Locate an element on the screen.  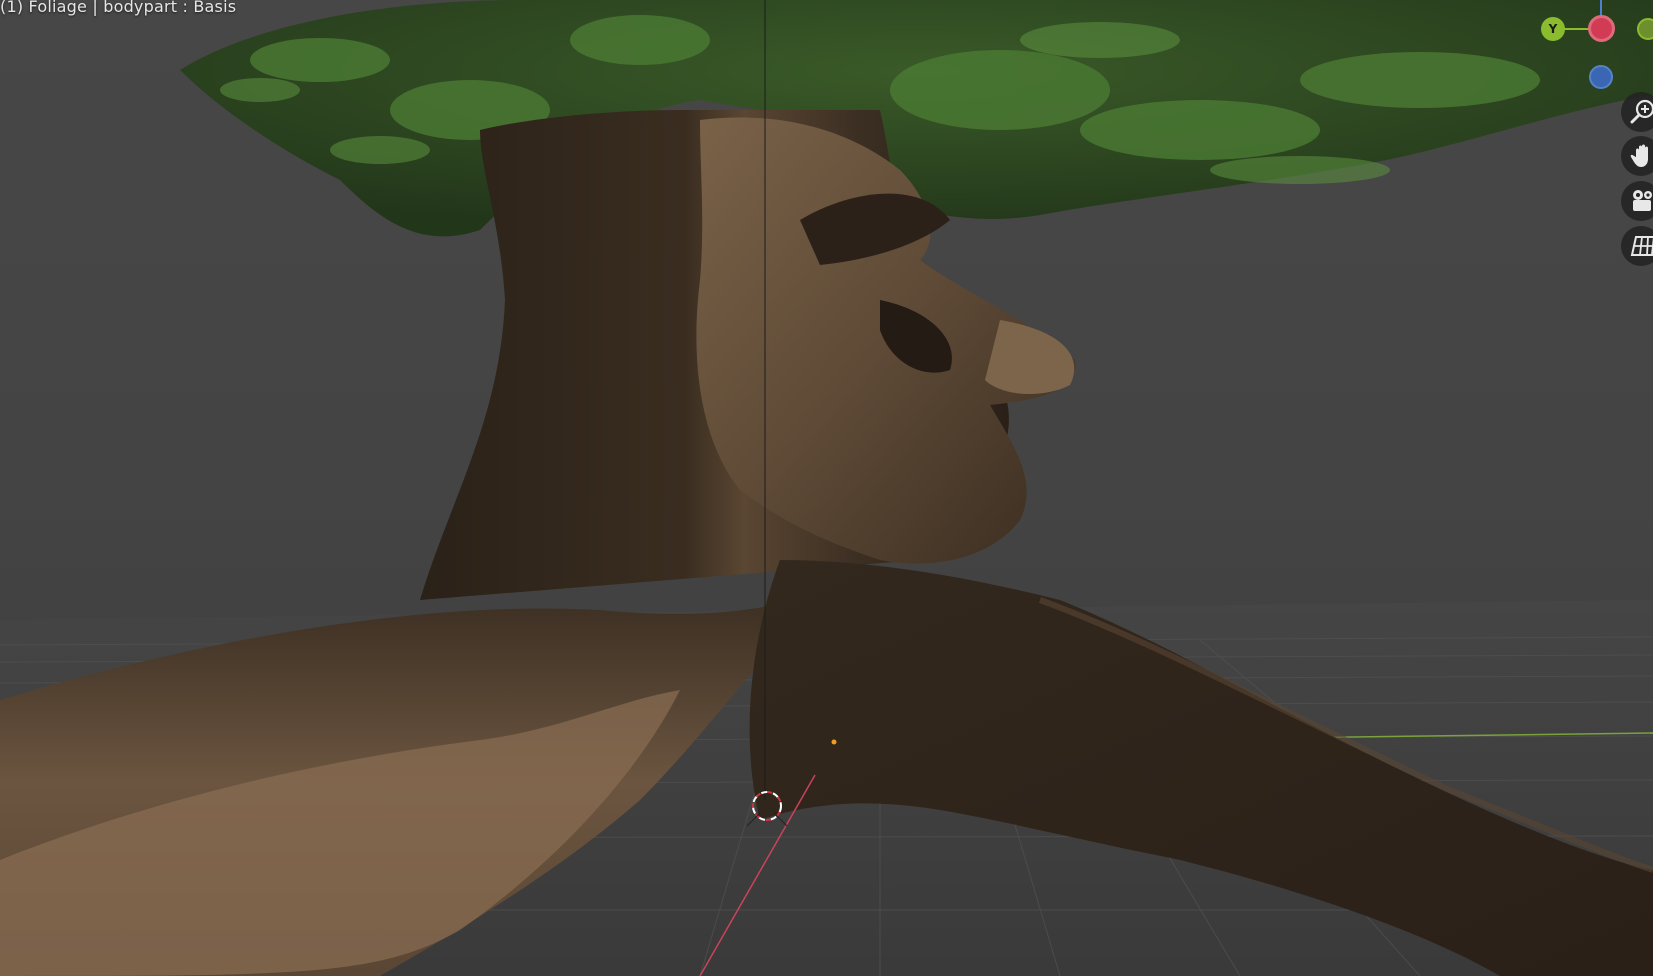
viewport-object-label: (1) Foliage | bodypart : Basis is located at coordinates (118, 8).